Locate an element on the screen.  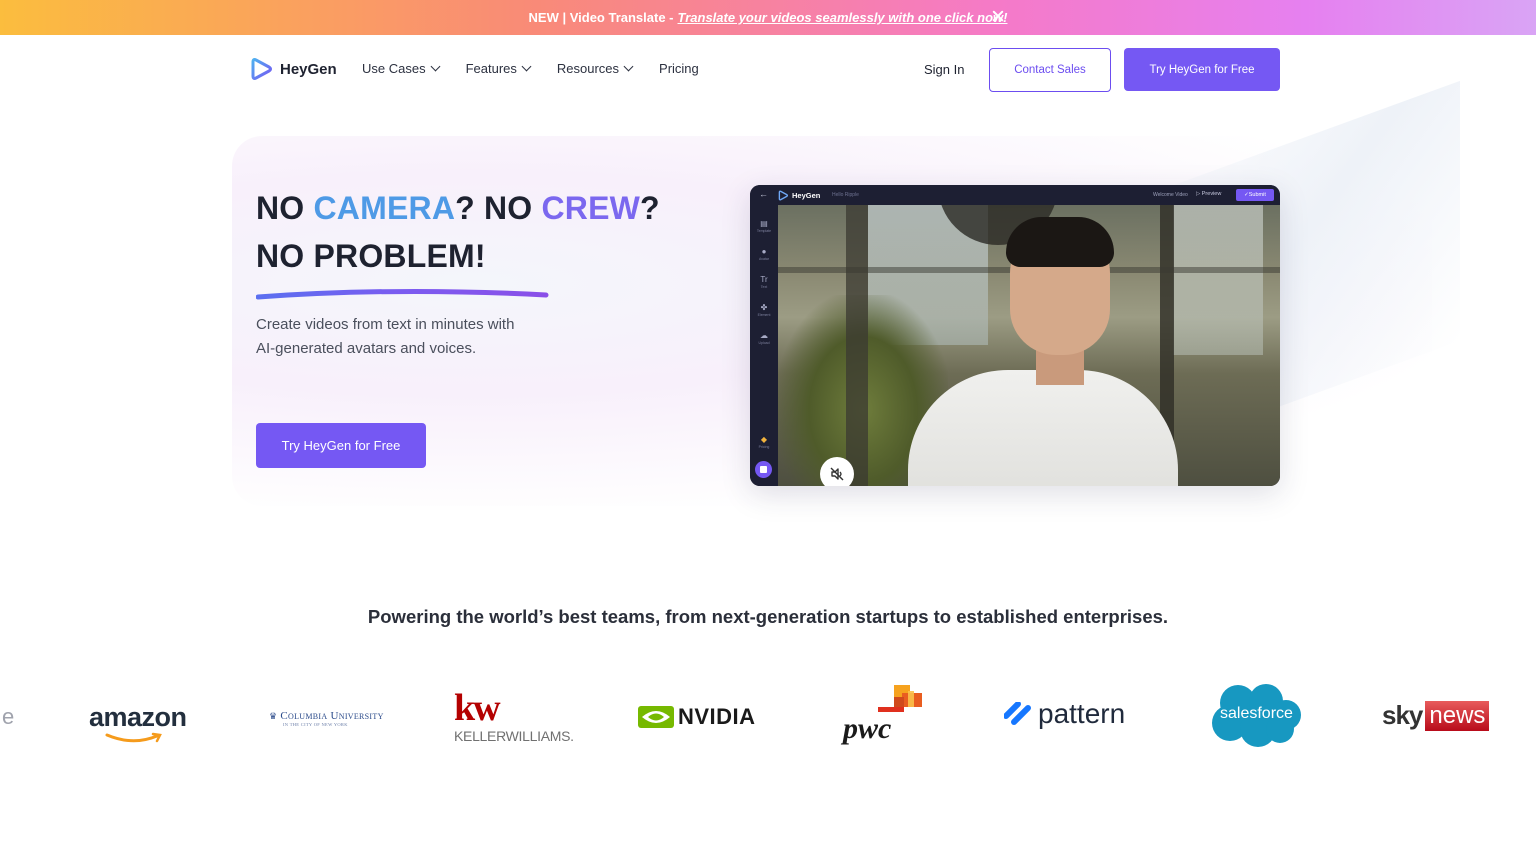
crown-icon: ♛ is located at coordinates (273, 716).